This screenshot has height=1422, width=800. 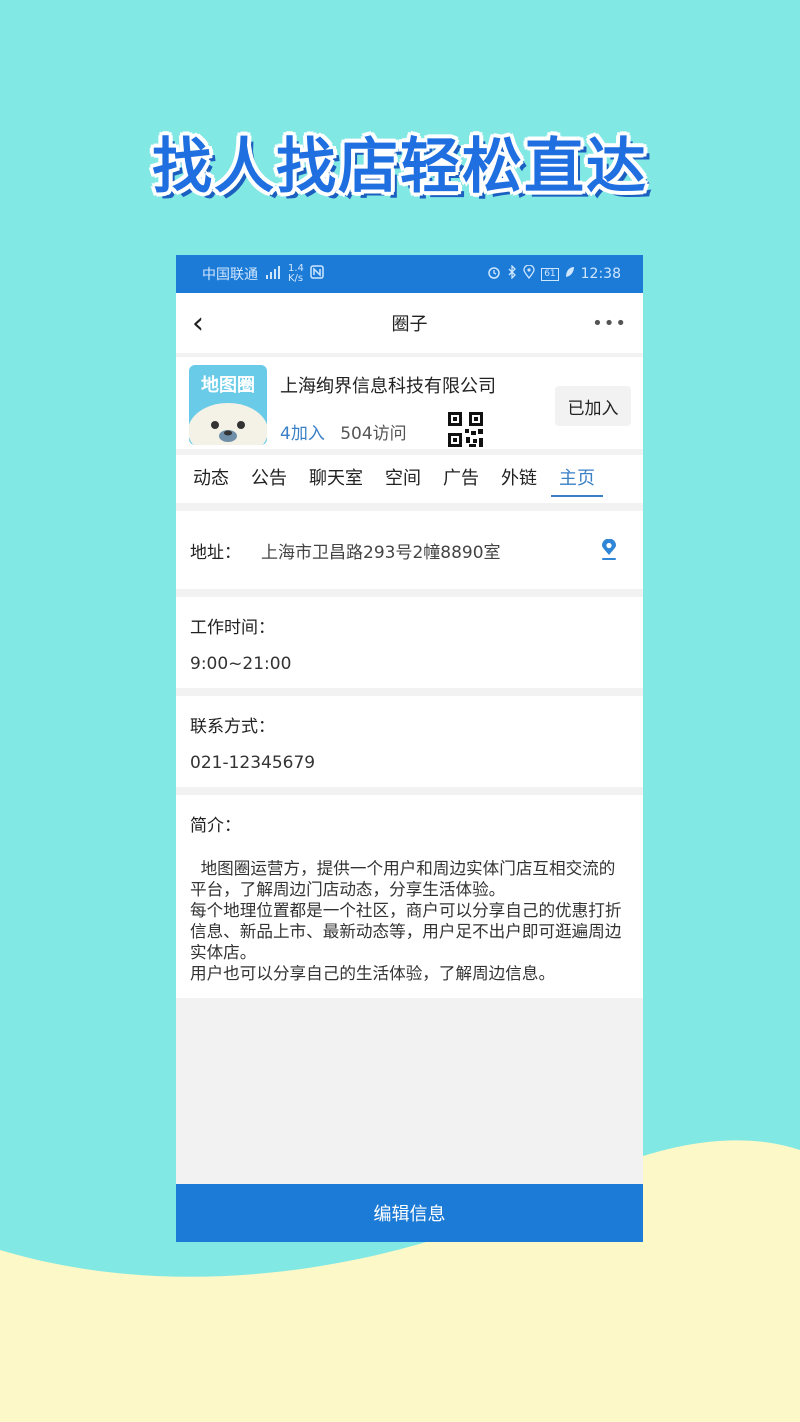 What do you see at coordinates (409, 403) in the screenshot?
I see `circle-info-card: 地图圈 上海绚界信息科技有限公司 4加入 504访问 已加入` at bounding box center [409, 403].